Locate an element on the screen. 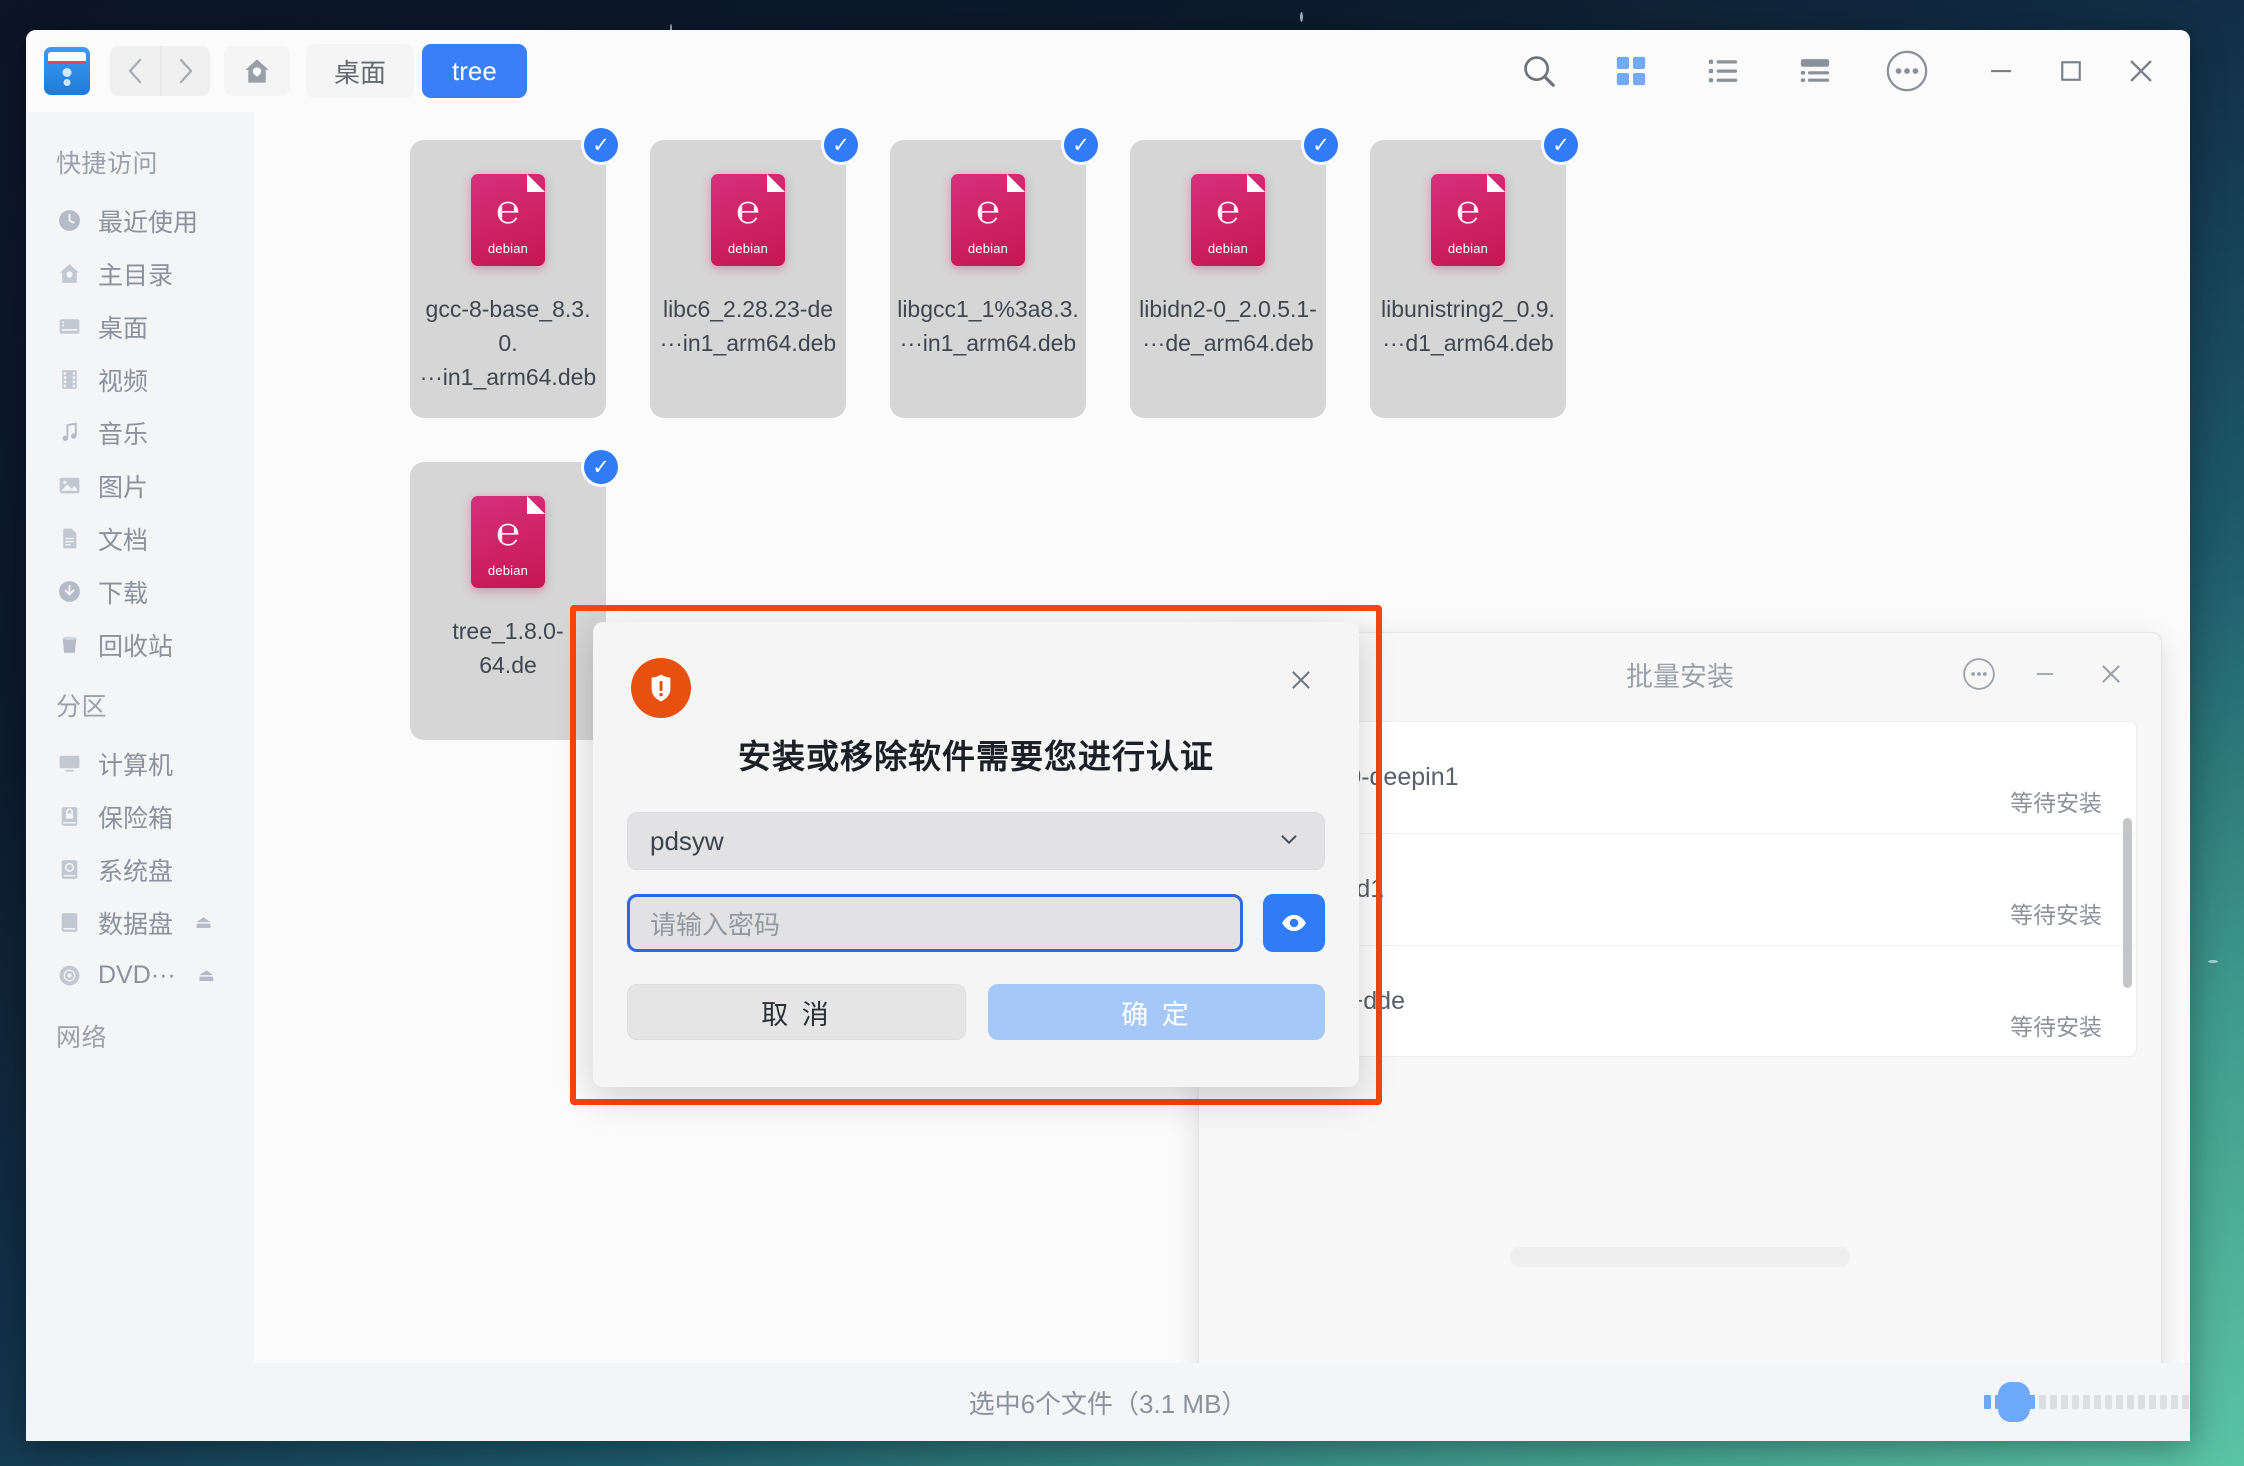  batch-install-menu-button is located at coordinates (1979, 674).